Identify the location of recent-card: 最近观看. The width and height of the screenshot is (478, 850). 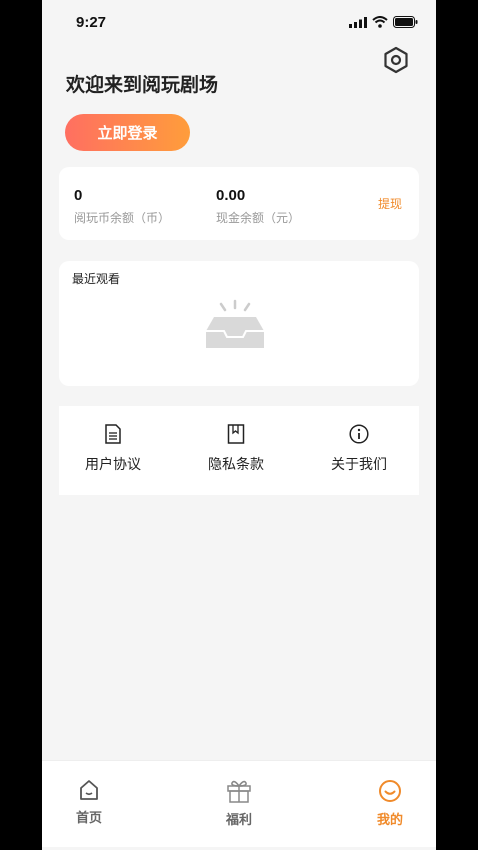
(239, 323).